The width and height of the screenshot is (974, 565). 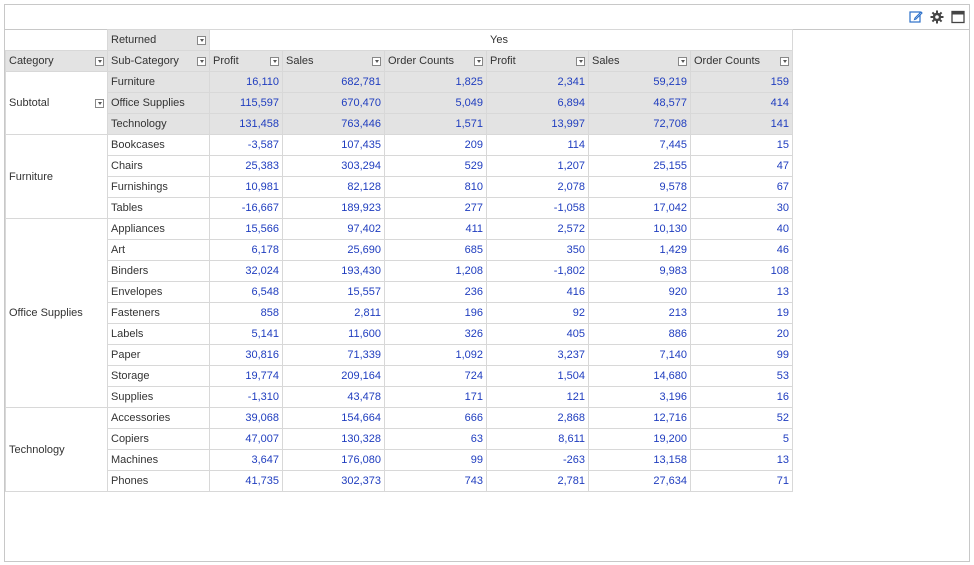 I want to click on measure-header-5-label: Order Counts, so click(x=727, y=61).